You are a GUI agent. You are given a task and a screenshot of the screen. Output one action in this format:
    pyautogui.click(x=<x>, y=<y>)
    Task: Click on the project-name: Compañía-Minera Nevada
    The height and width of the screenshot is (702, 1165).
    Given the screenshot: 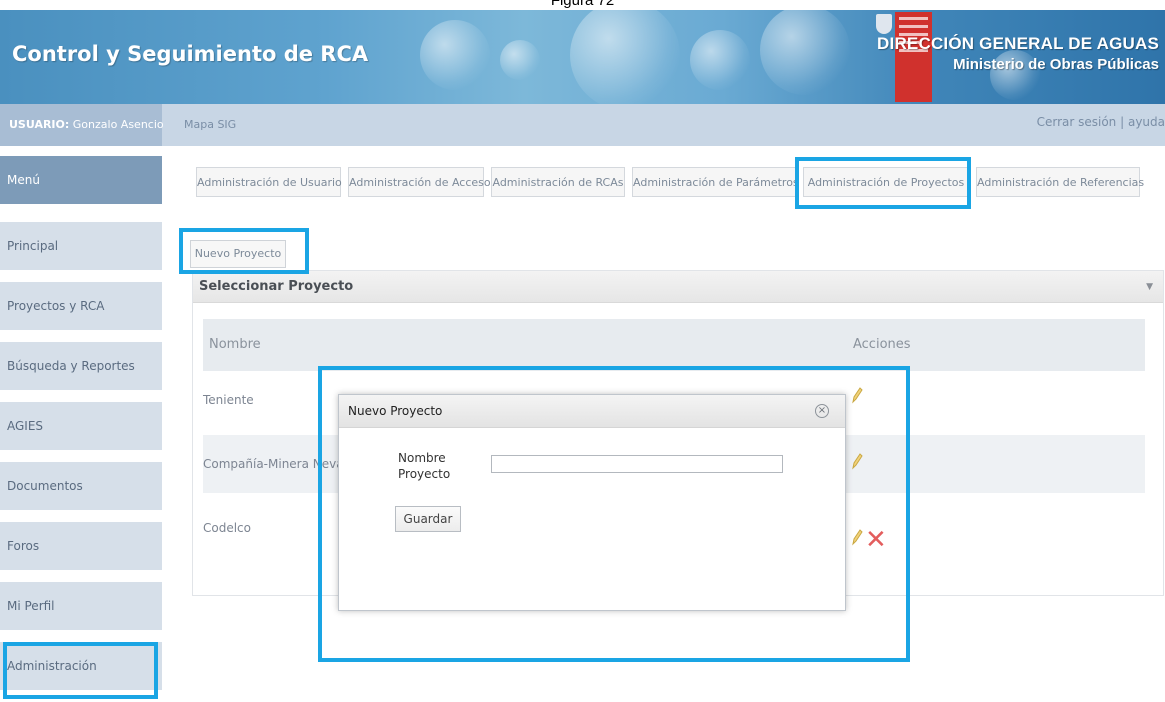 What is the action you would take?
    pyautogui.click(x=281, y=464)
    